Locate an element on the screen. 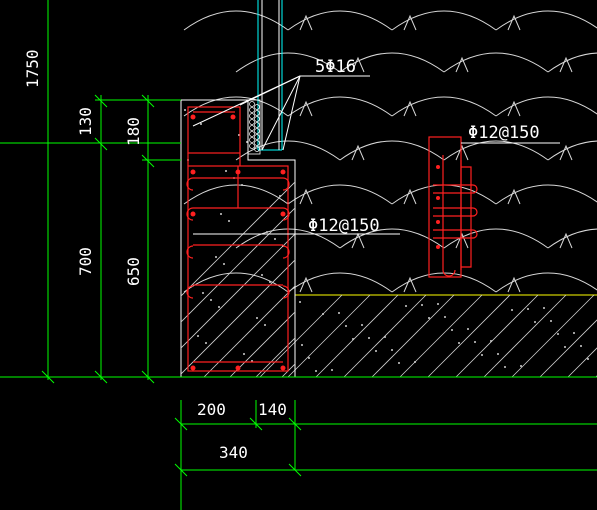 The width and height of the screenshot is (597, 510). stirrup-detail-dots is located at coordinates (438, 207).